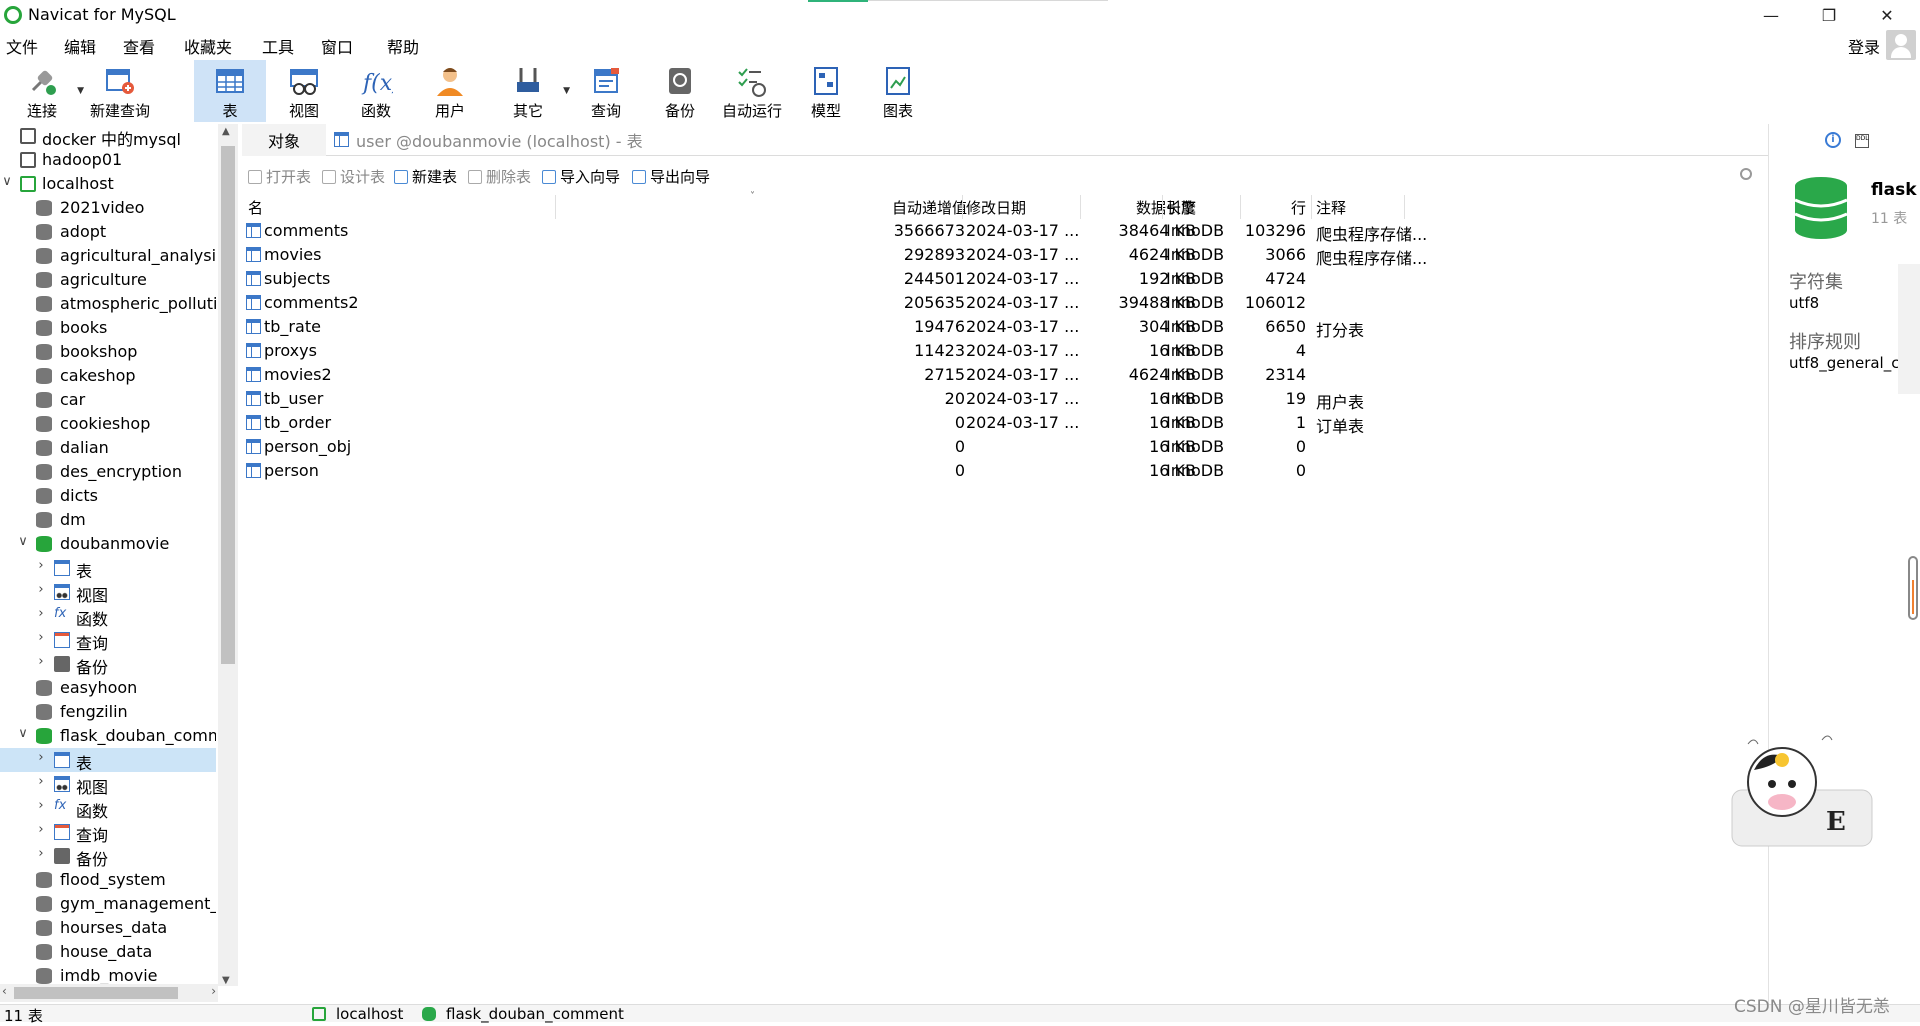 The height and width of the screenshot is (1026, 1920). I want to click on open-table-button: 打开表, so click(279, 176).